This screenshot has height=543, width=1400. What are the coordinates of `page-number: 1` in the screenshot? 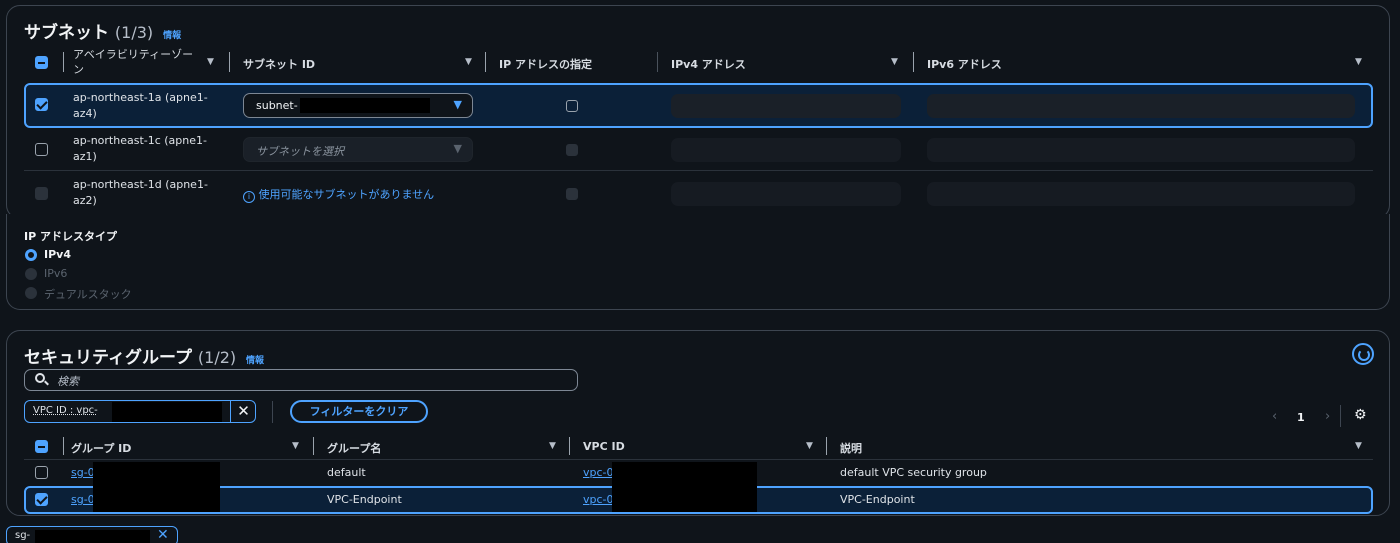 It's located at (1301, 417).